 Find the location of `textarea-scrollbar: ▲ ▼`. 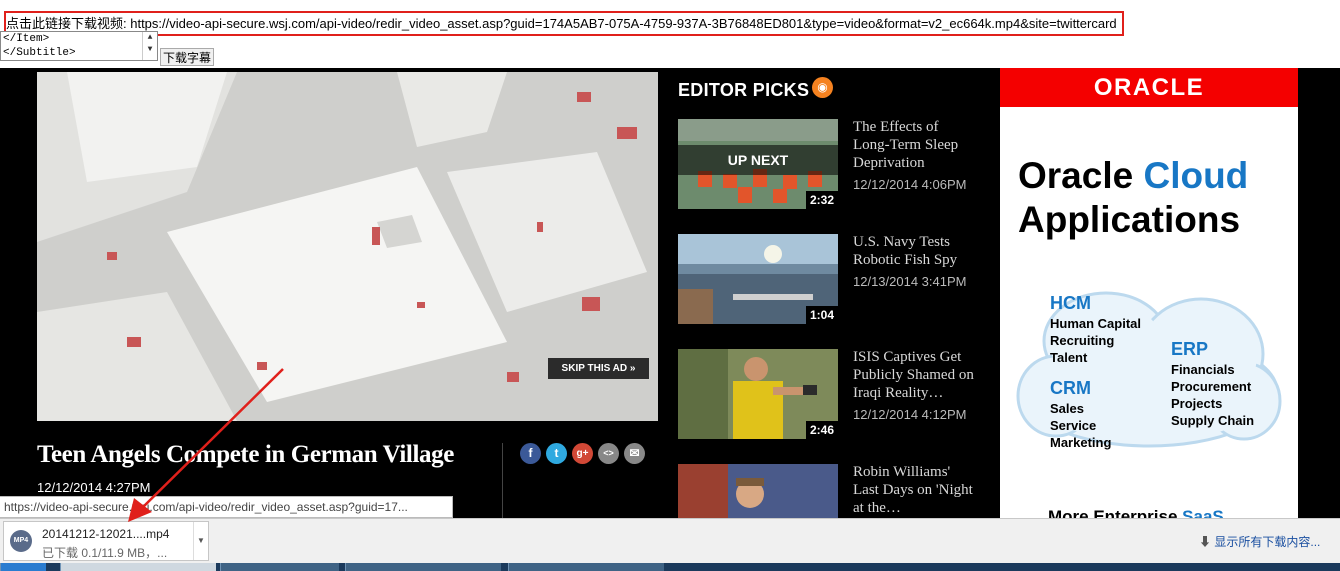

textarea-scrollbar: ▲ ▼ is located at coordinates (149, 46).